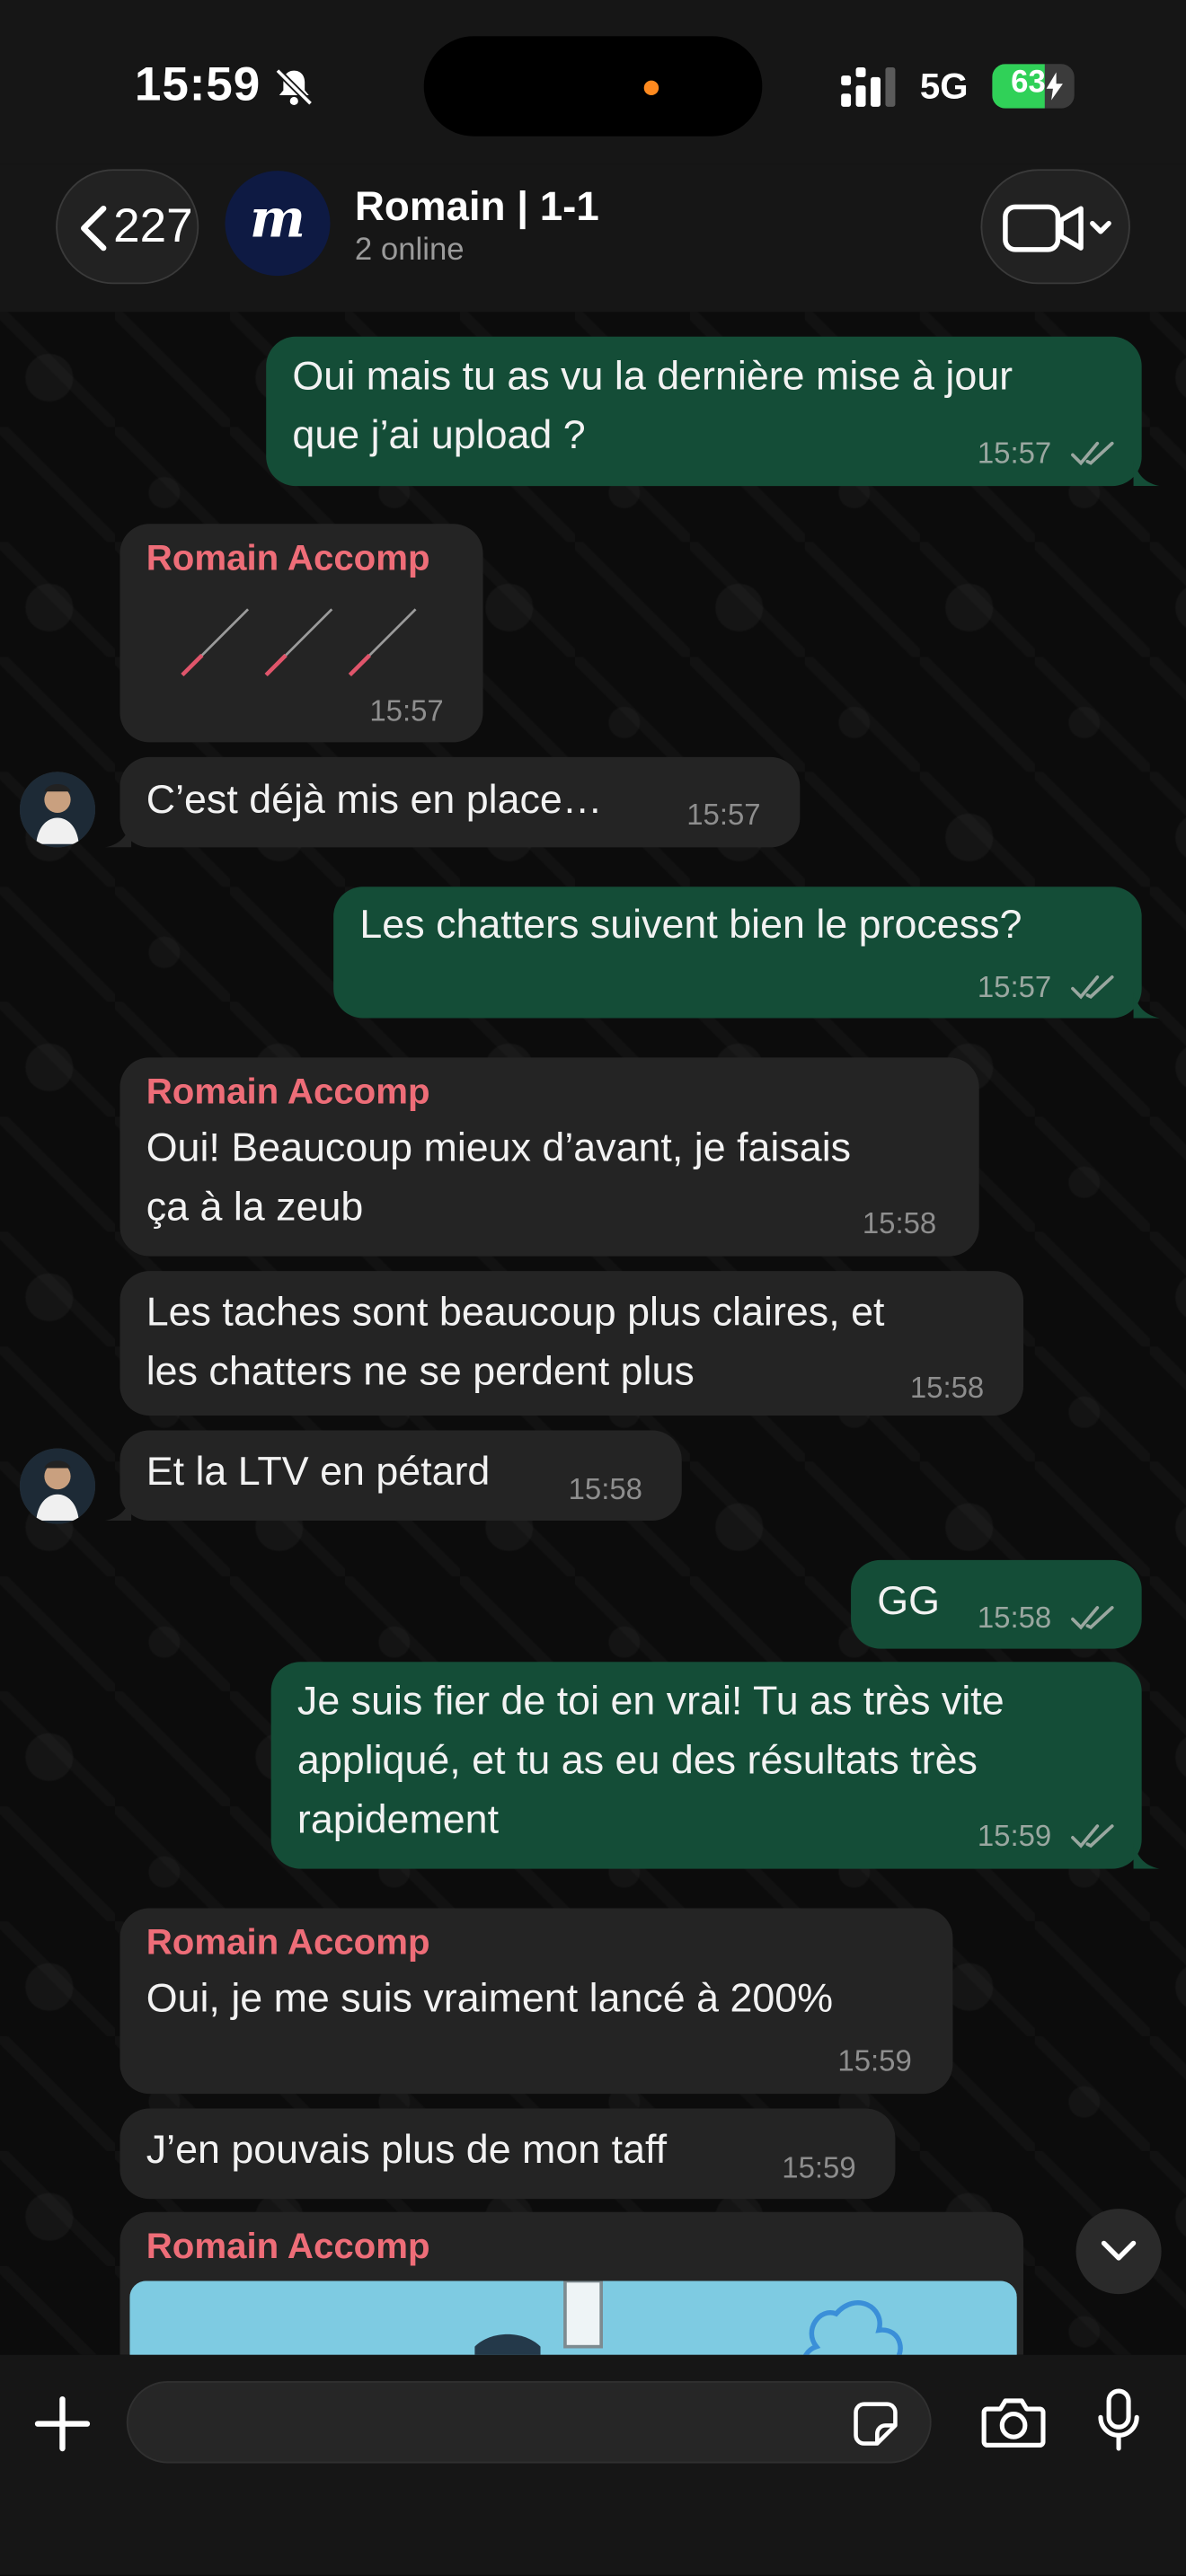  I want to click on group-avatar: m, so click(278, 224).